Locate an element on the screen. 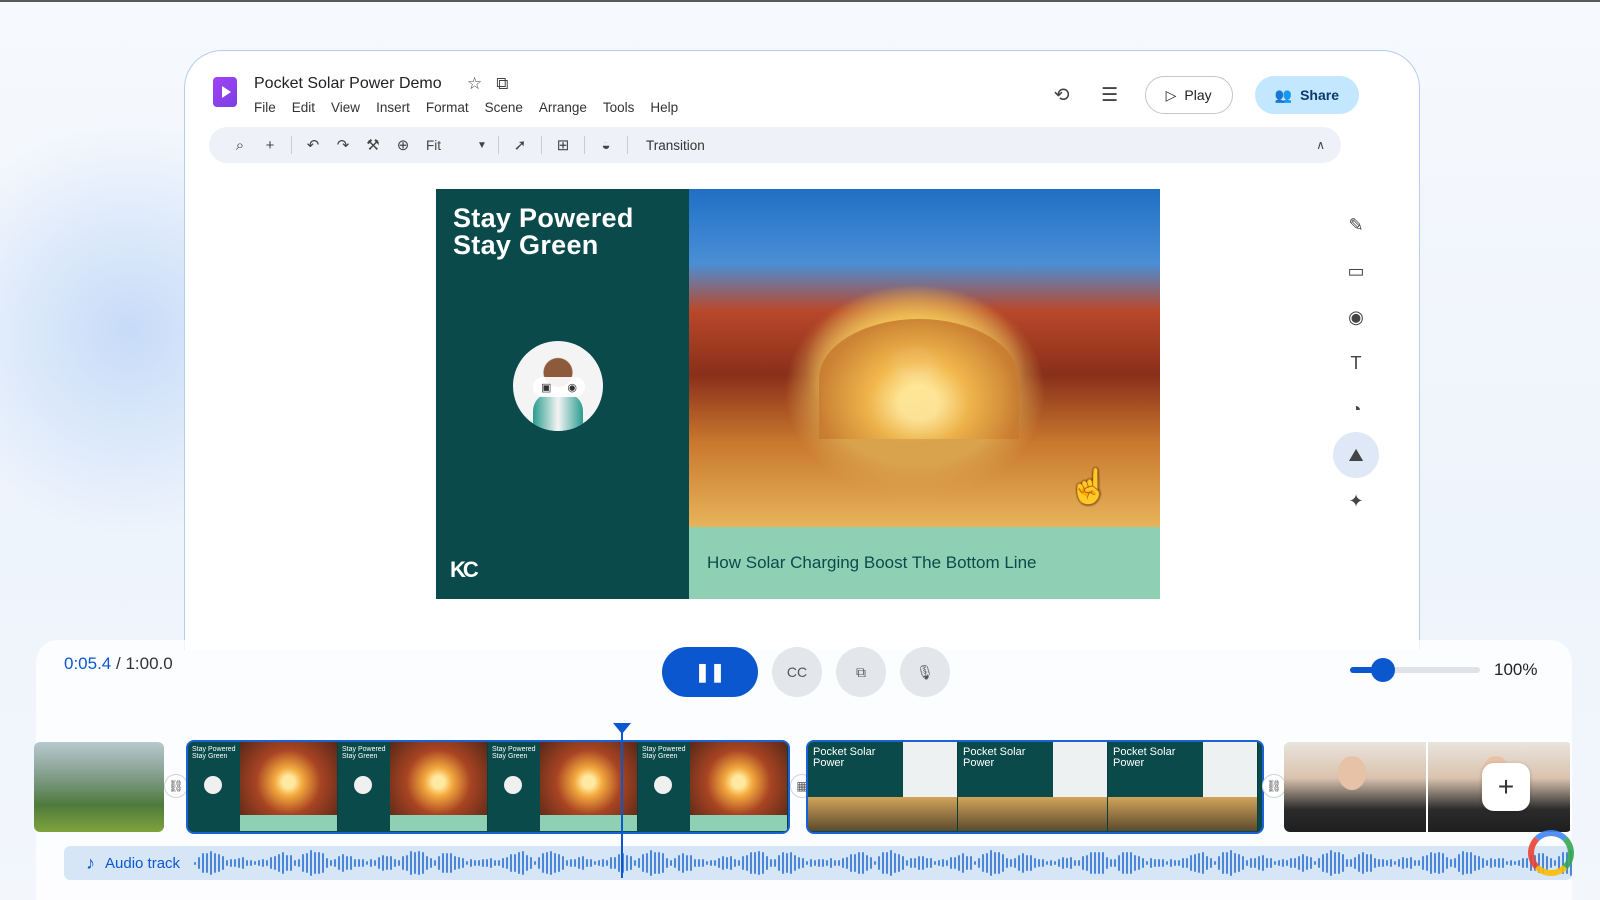  slide-caption: How Solar Charging Boost The Bottom Line is located at coordinates (871, 563).